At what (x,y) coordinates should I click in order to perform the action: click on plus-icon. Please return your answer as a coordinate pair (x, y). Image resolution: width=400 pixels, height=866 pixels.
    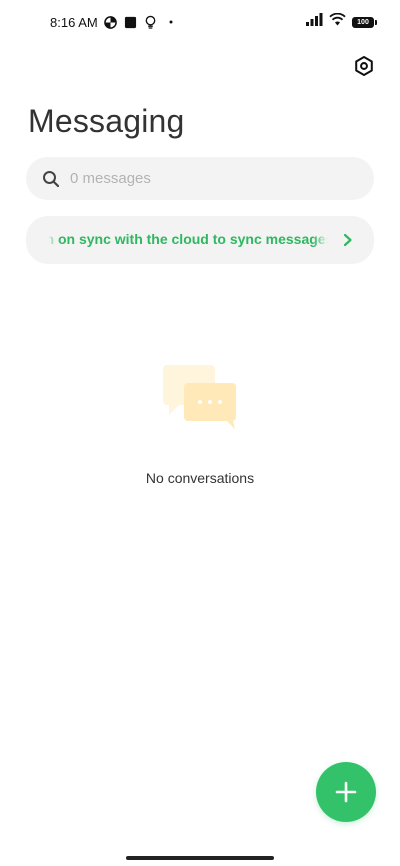
    Looking at the image, I should click on (346, 792).